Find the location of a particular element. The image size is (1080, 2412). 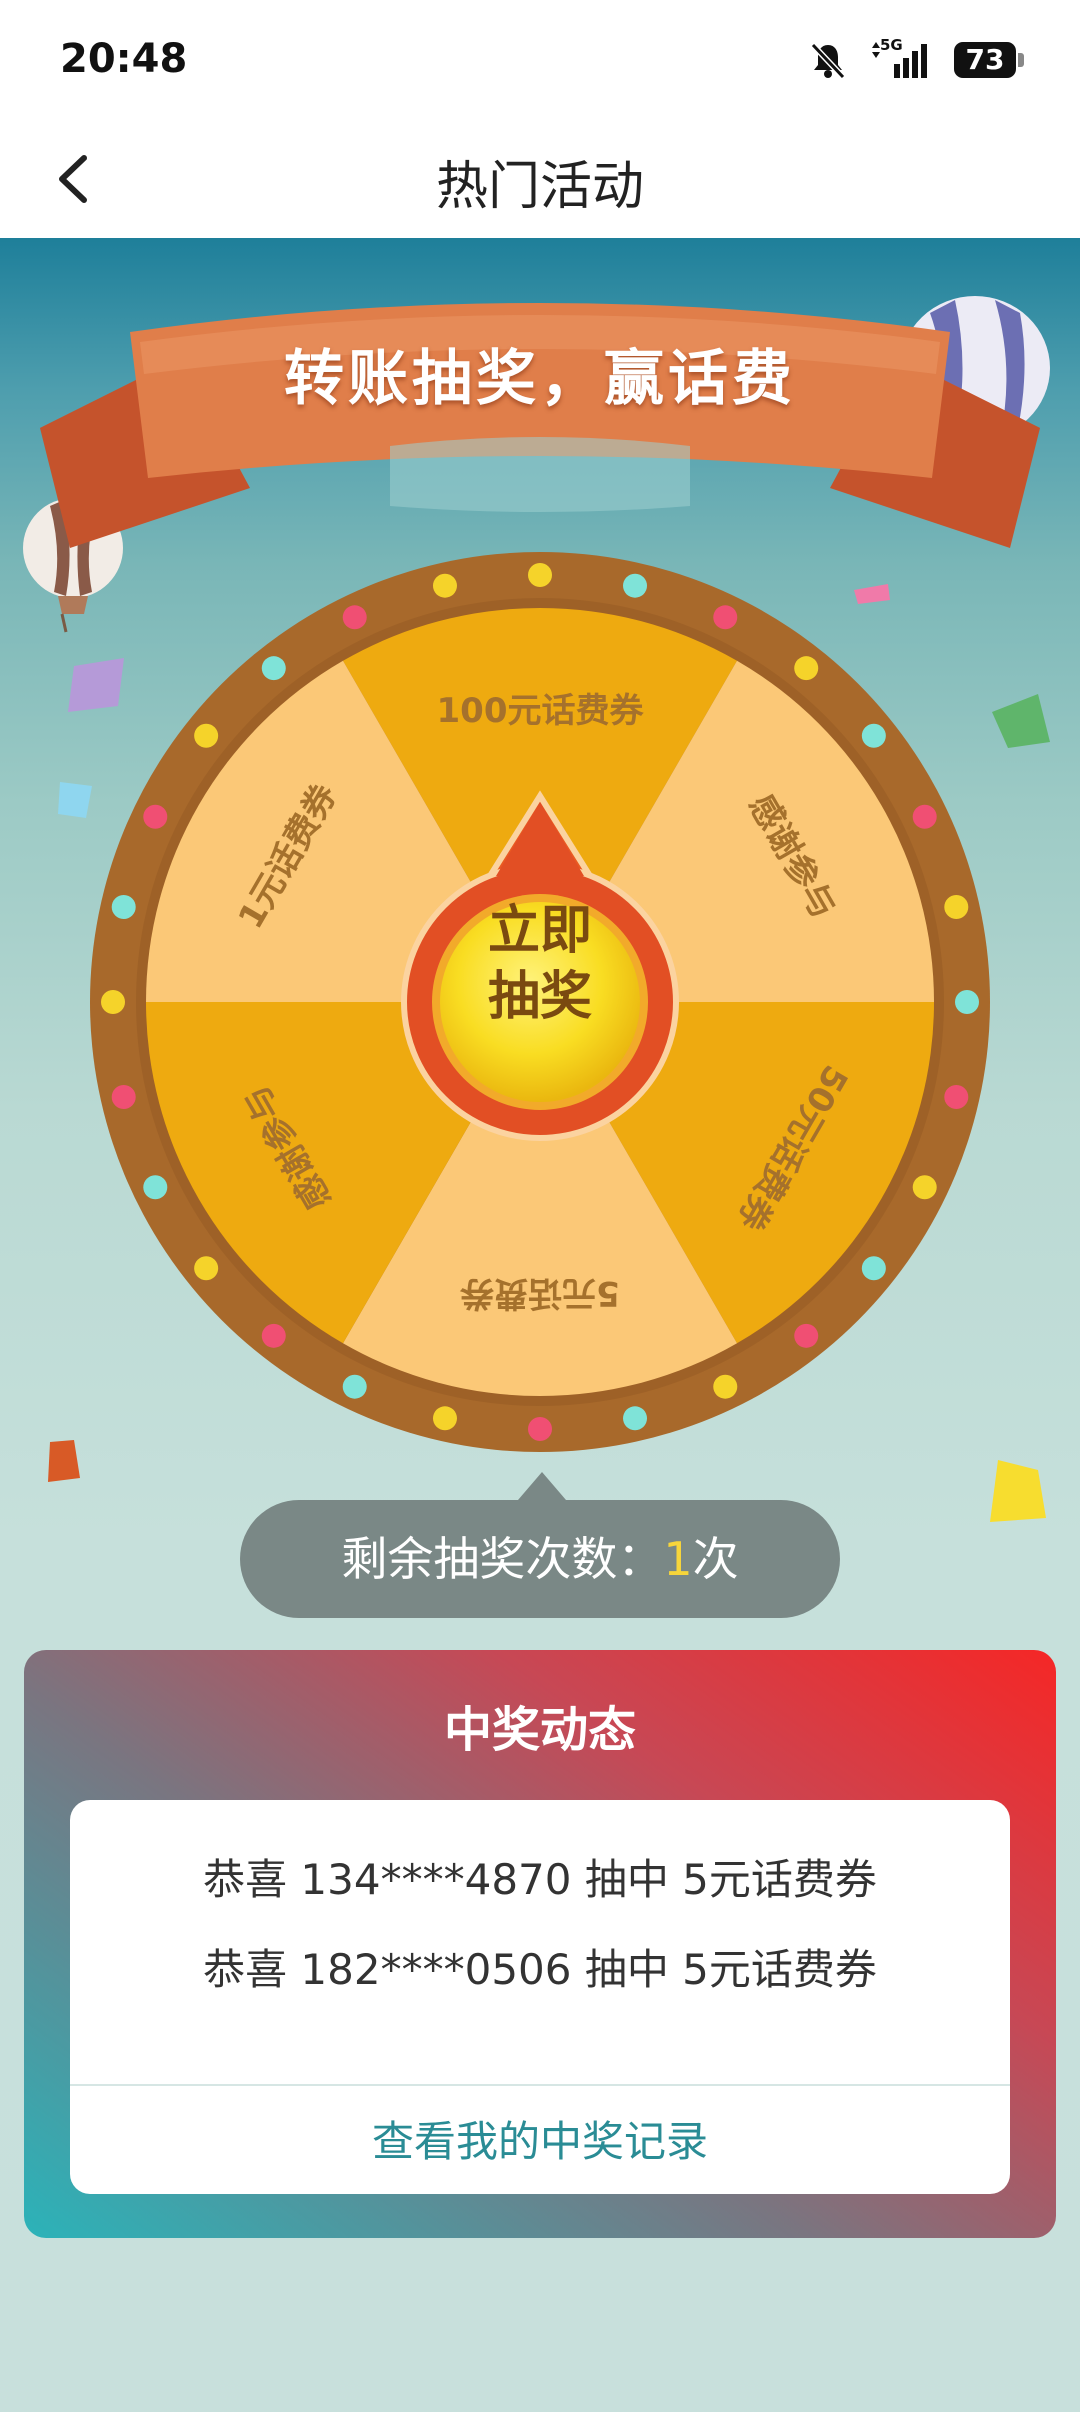

signal-bars-icon is located at coordinates (899, 60).